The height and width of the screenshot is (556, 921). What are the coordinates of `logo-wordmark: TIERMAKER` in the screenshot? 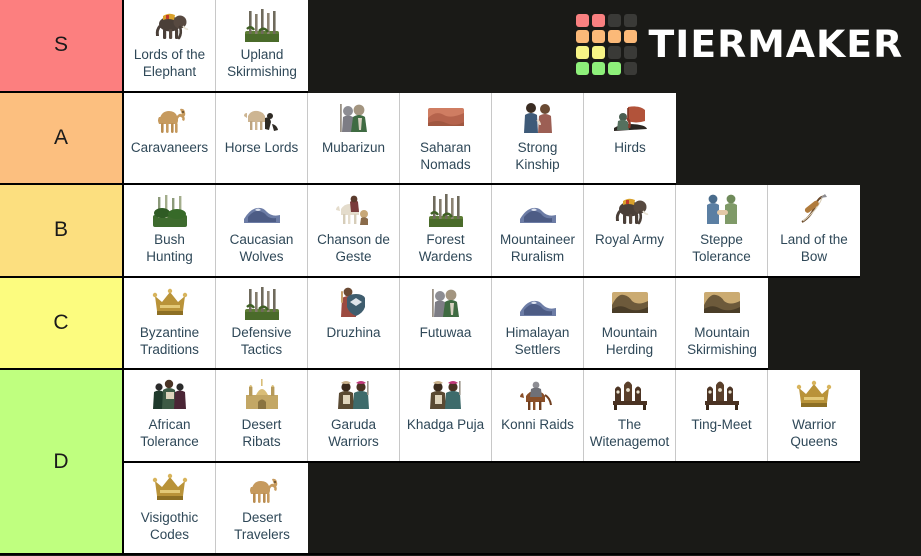 It's located at (776, 44).